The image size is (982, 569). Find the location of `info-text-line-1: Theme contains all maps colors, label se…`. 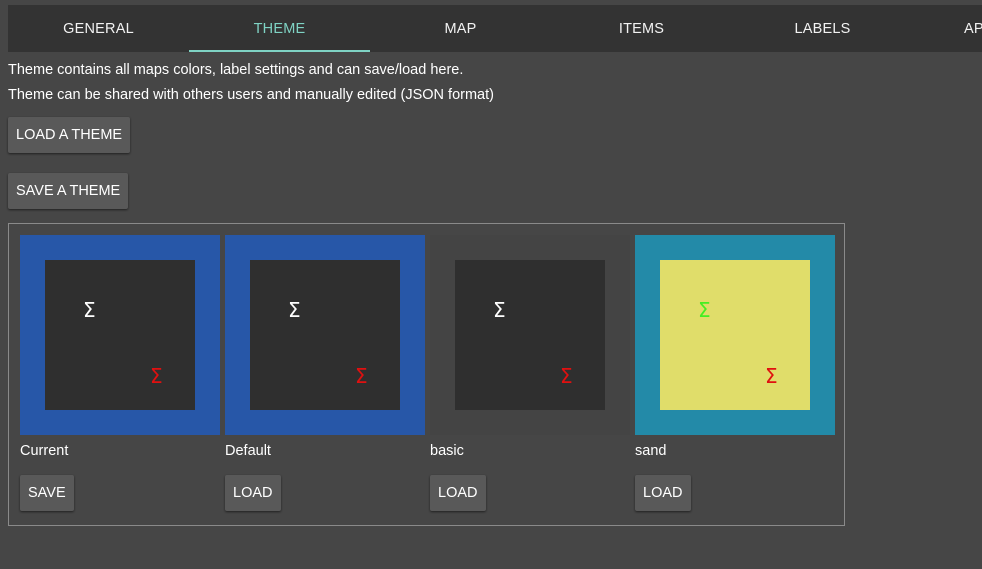

info-text-line-1: Theme contains all maps colors, label se… is located at coordinates (236, 70).